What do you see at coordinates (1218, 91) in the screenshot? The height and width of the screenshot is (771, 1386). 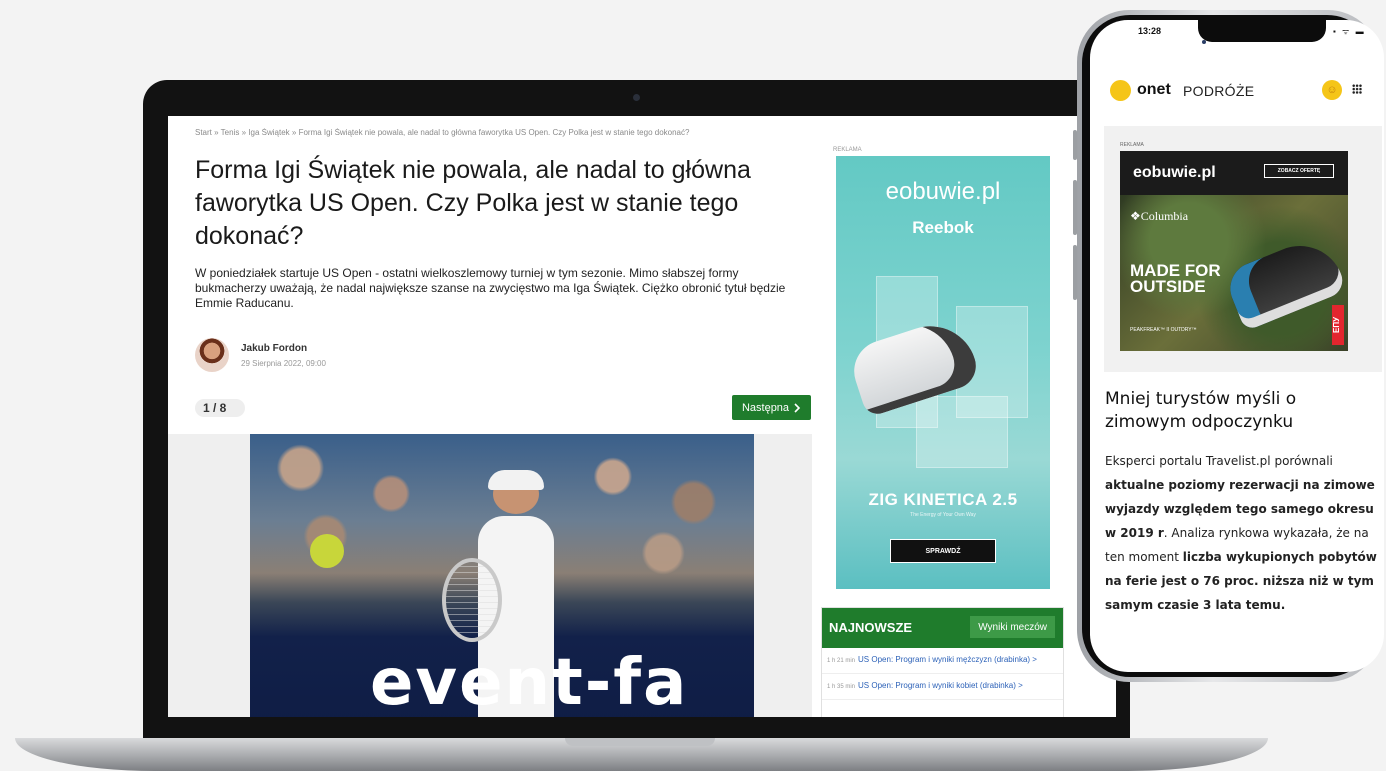 I see `section-name: PODRÓŻE` at bounding box center [1218, 91].